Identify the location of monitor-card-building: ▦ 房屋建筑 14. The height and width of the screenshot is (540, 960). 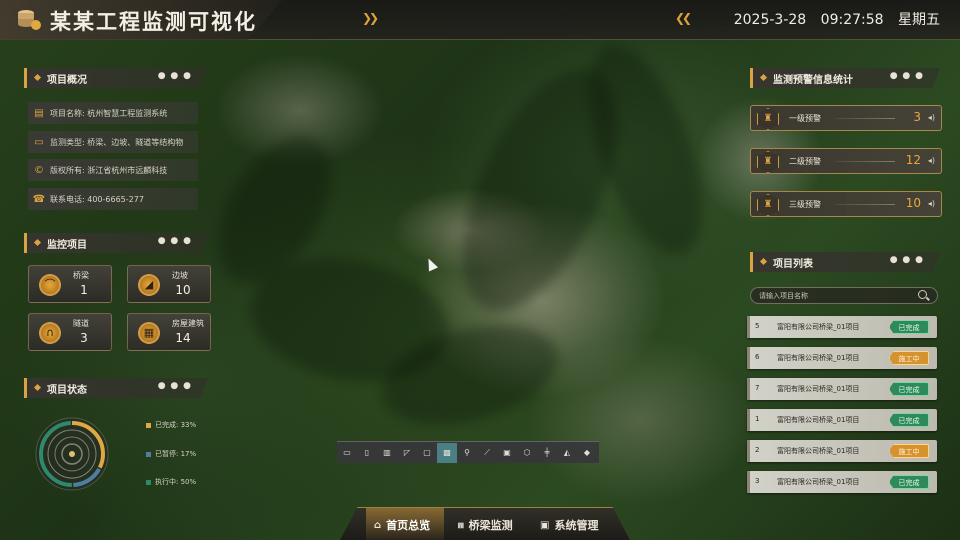
(169, 332).